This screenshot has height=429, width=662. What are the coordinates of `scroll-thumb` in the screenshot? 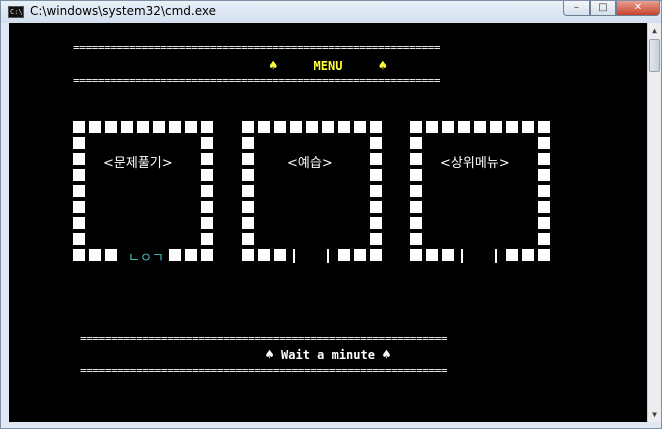 It's located at (654, 55).